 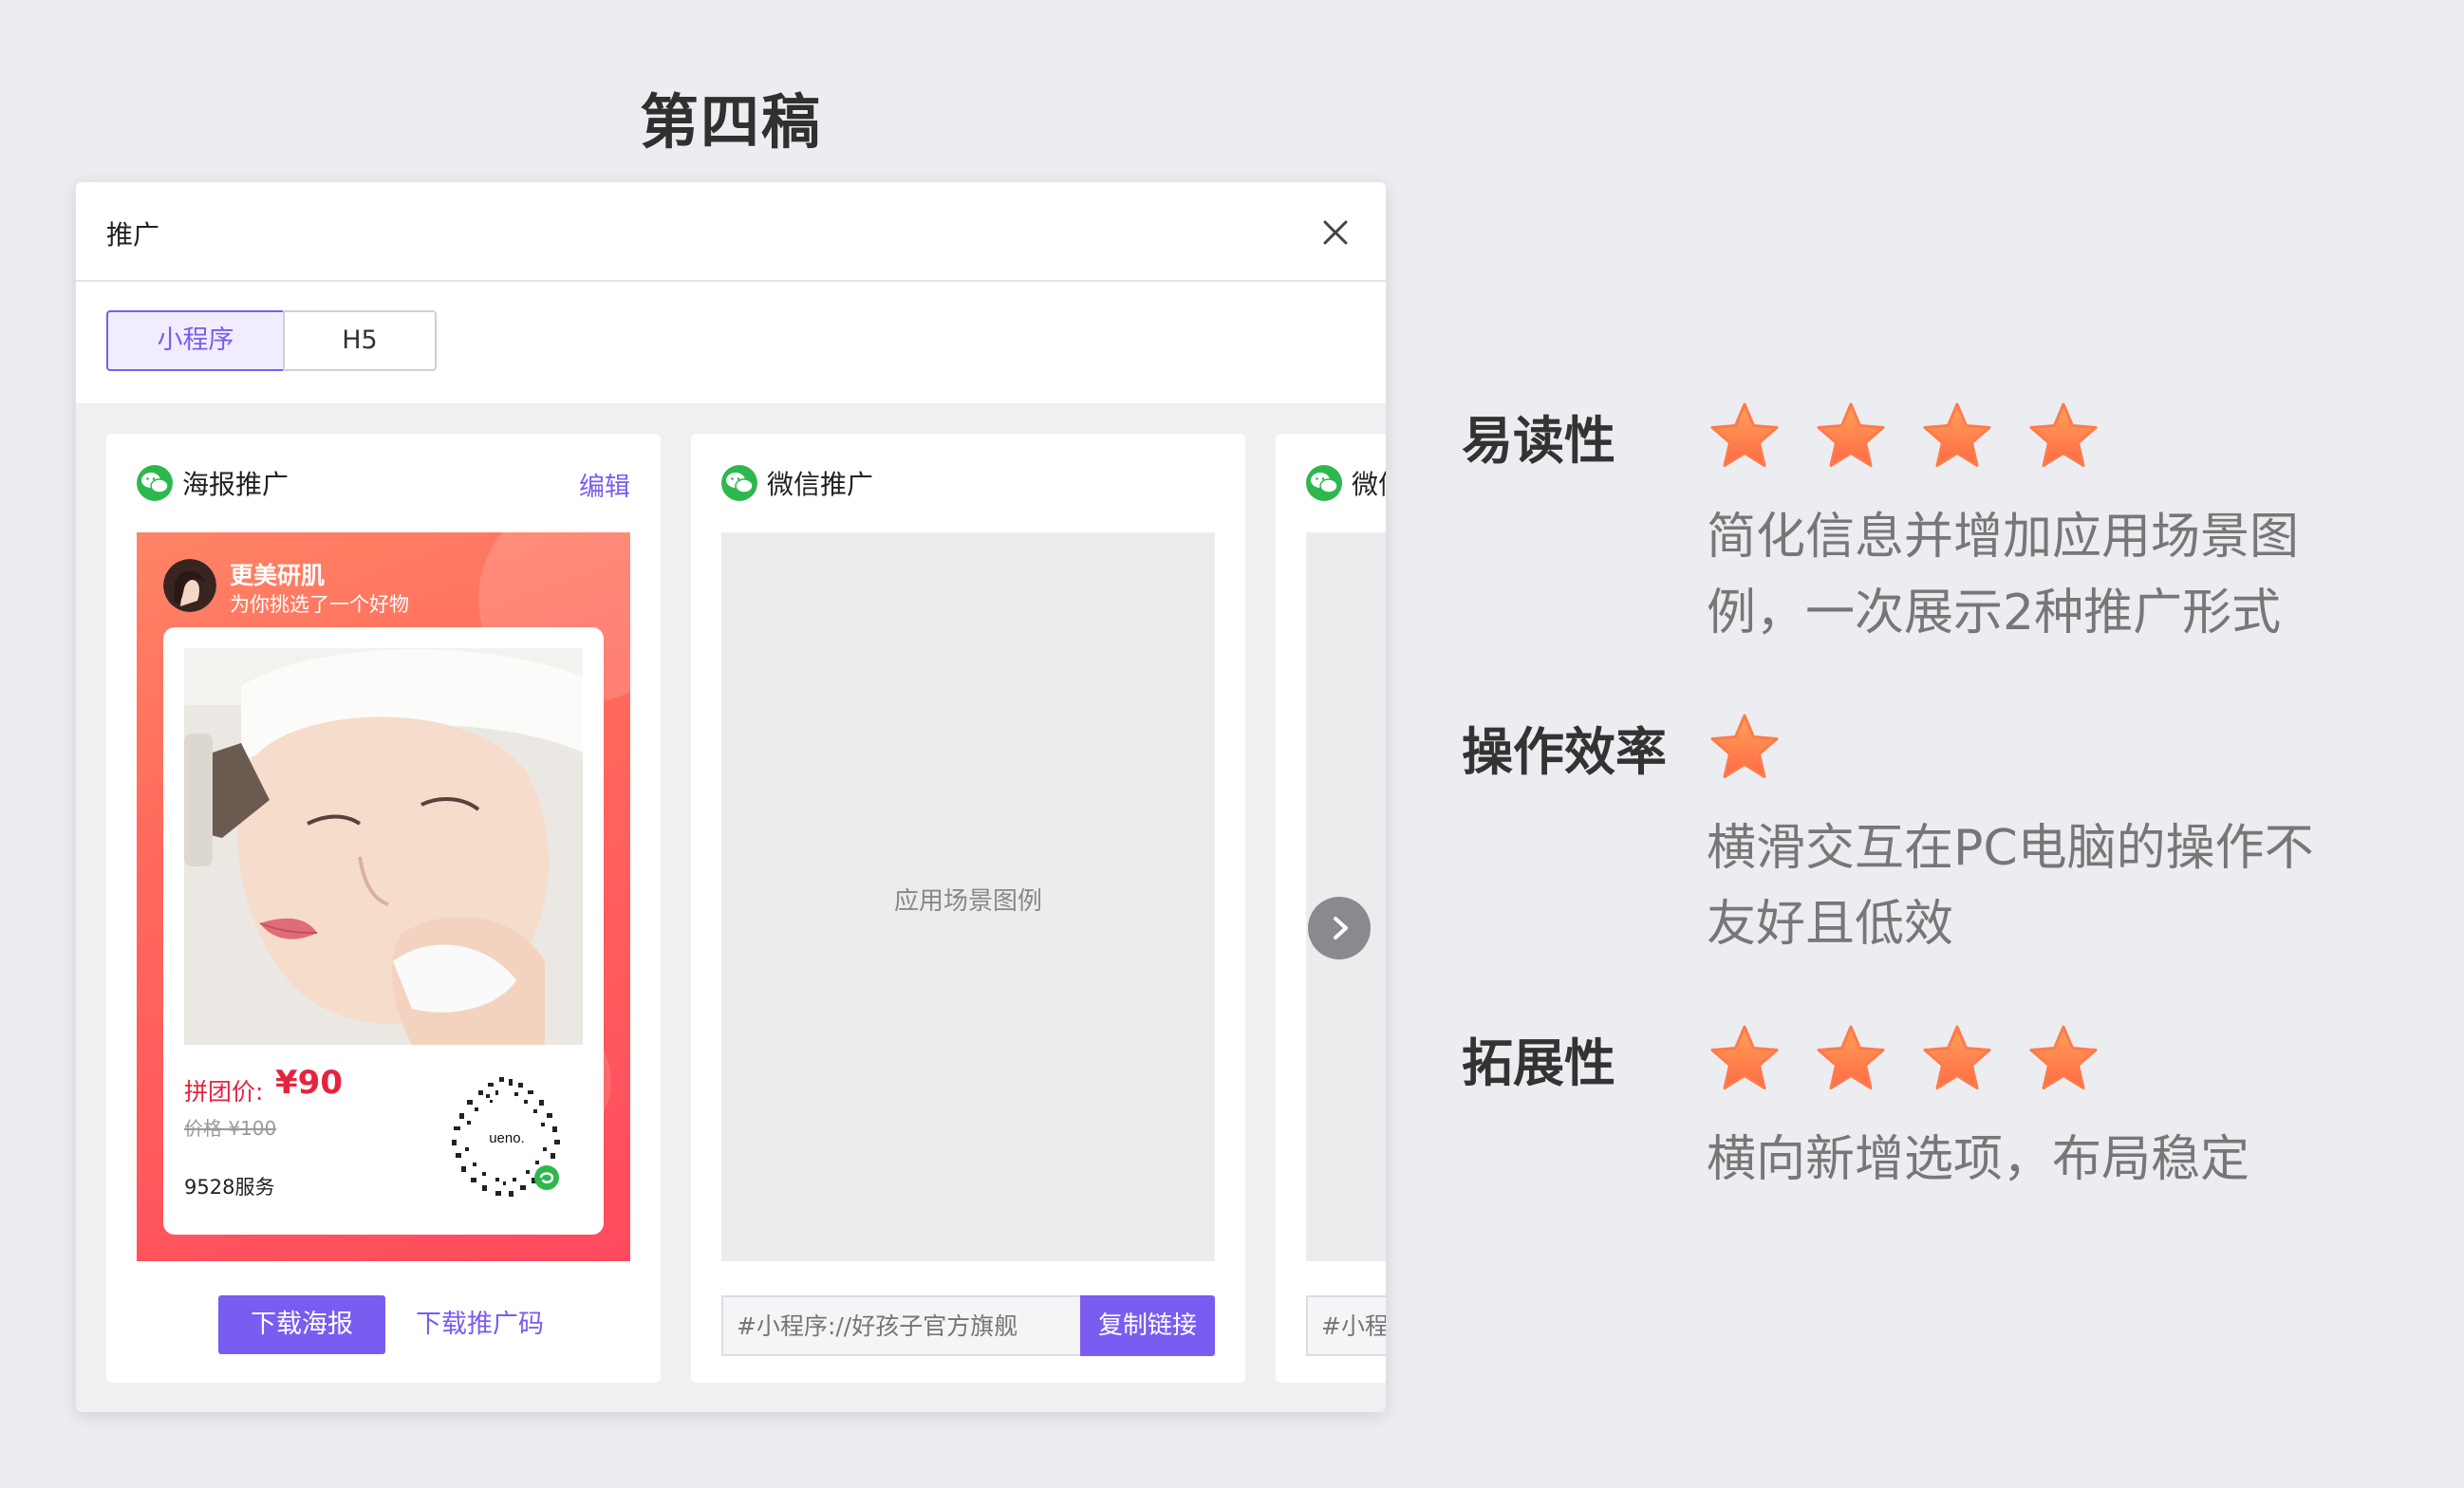 What do you see at coordinates (133, 235) in the screenshot?
I see `dialog-title: 推广` at bounding box center [133, 235].